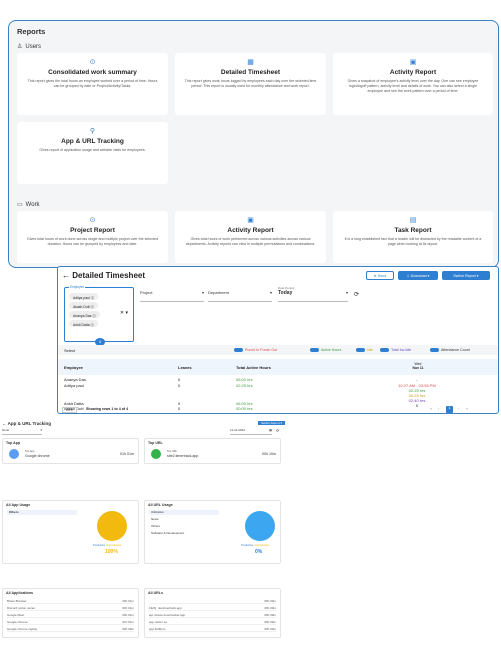  What do you see at coordinates (184, 512) in the screenshot?
I see `url-usage-row: Utilization` at bounding box center [184, 512].